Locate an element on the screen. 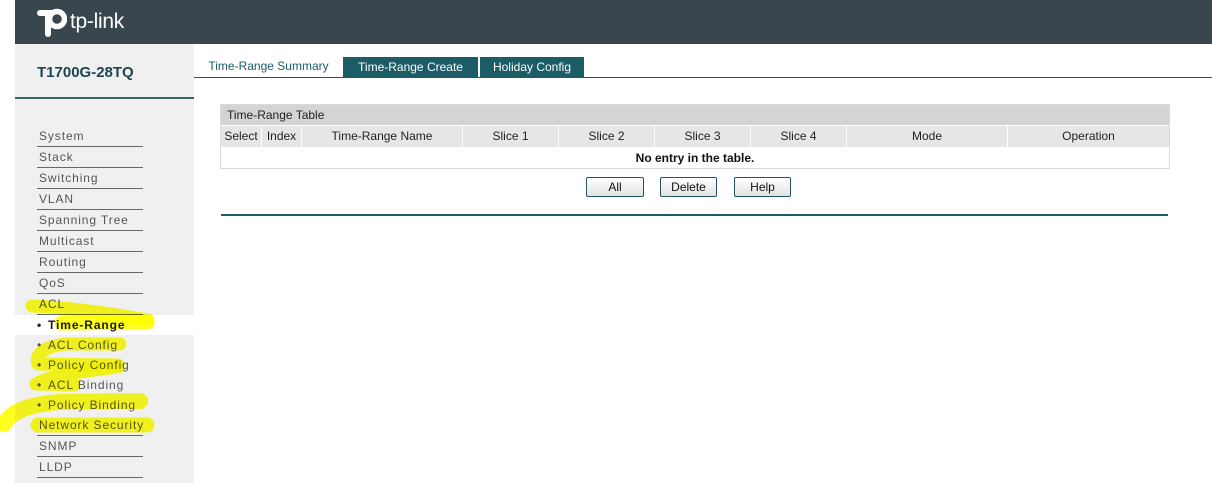  sidebar-item-qos: QoS is located at coordinates (90, 283).